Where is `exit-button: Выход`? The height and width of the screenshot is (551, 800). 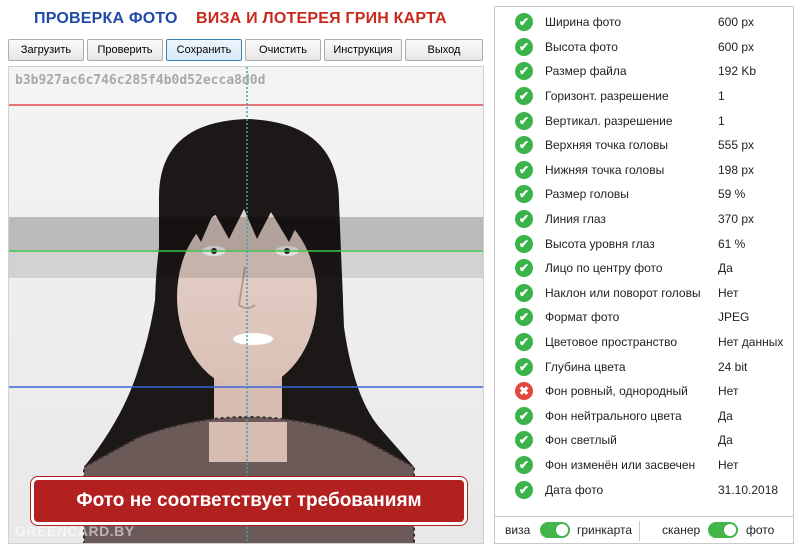 exit-button: Выход is located at coordinates (444, 50).